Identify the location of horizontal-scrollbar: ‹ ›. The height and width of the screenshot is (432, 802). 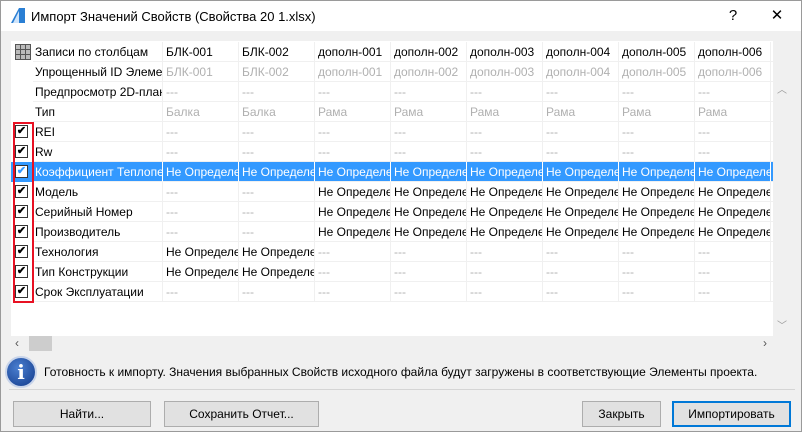
(392, 343).